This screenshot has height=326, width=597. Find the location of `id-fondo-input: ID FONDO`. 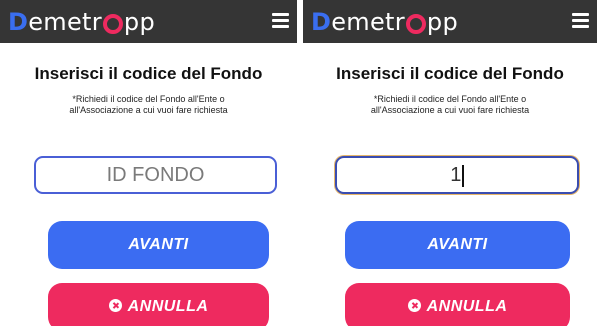

id-fondo-input: ID FONDO is located at coordinates (155, 175).